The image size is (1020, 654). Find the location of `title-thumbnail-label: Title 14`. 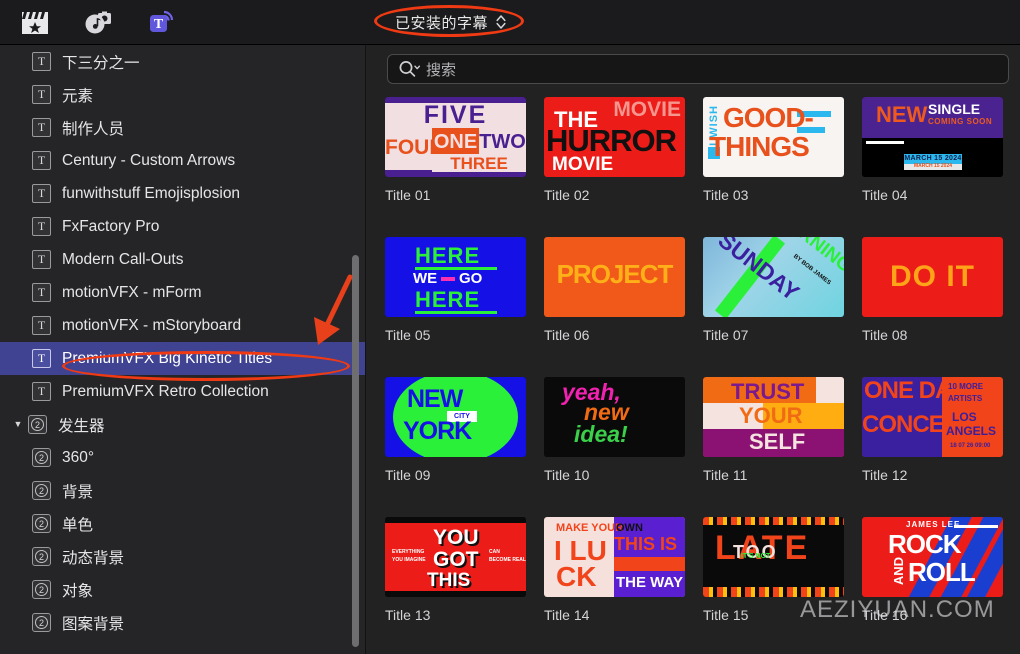

title-thumbnail-label: Title 14 is located at coordinates (567, 615).